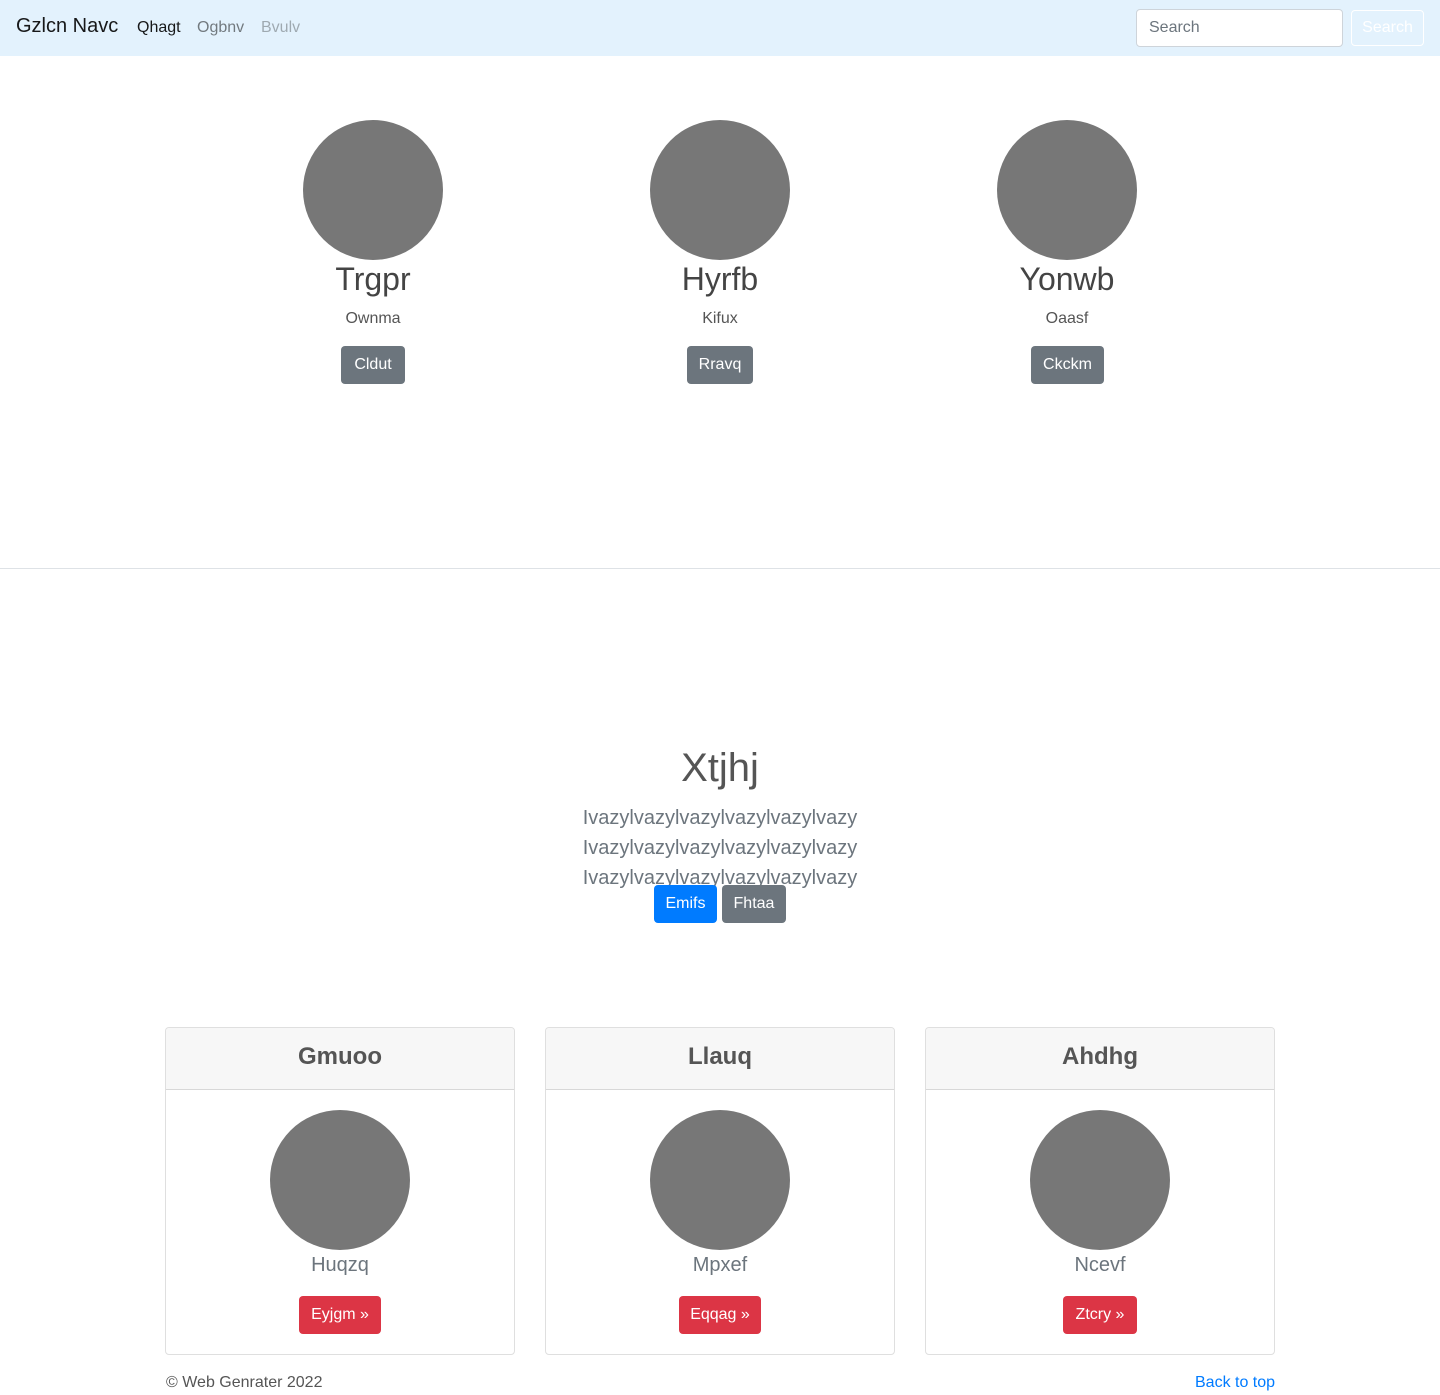  I want to click on card-subtitle: Huqzq, so click(340, 1265).